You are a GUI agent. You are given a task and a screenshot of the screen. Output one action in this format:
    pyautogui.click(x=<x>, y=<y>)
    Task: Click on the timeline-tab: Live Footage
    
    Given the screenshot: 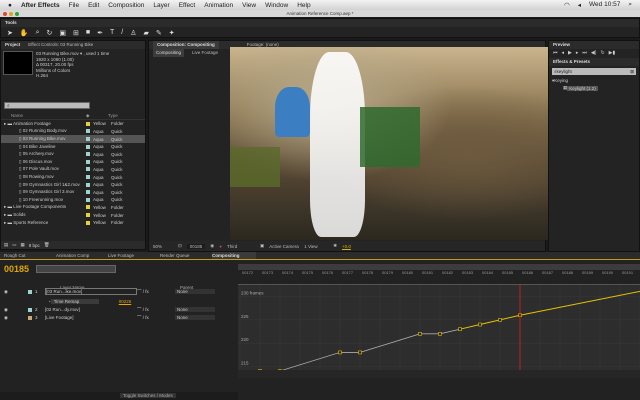 What is the action you would take?
    pyautogui.click(x=130, y=255)
    